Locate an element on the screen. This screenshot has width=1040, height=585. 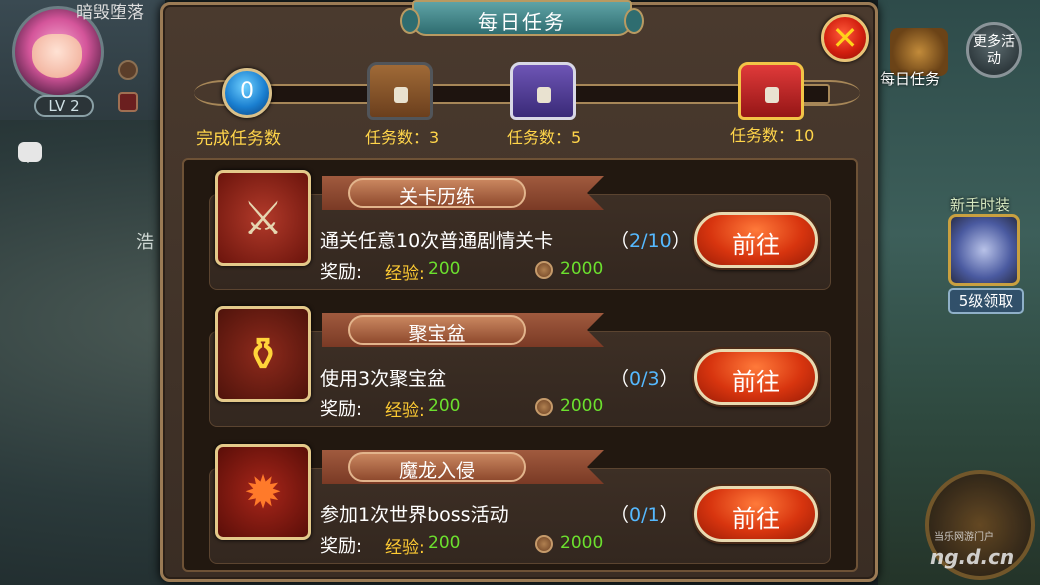
more-activities-button: 更多活动 is located at coordinates (994, 50).